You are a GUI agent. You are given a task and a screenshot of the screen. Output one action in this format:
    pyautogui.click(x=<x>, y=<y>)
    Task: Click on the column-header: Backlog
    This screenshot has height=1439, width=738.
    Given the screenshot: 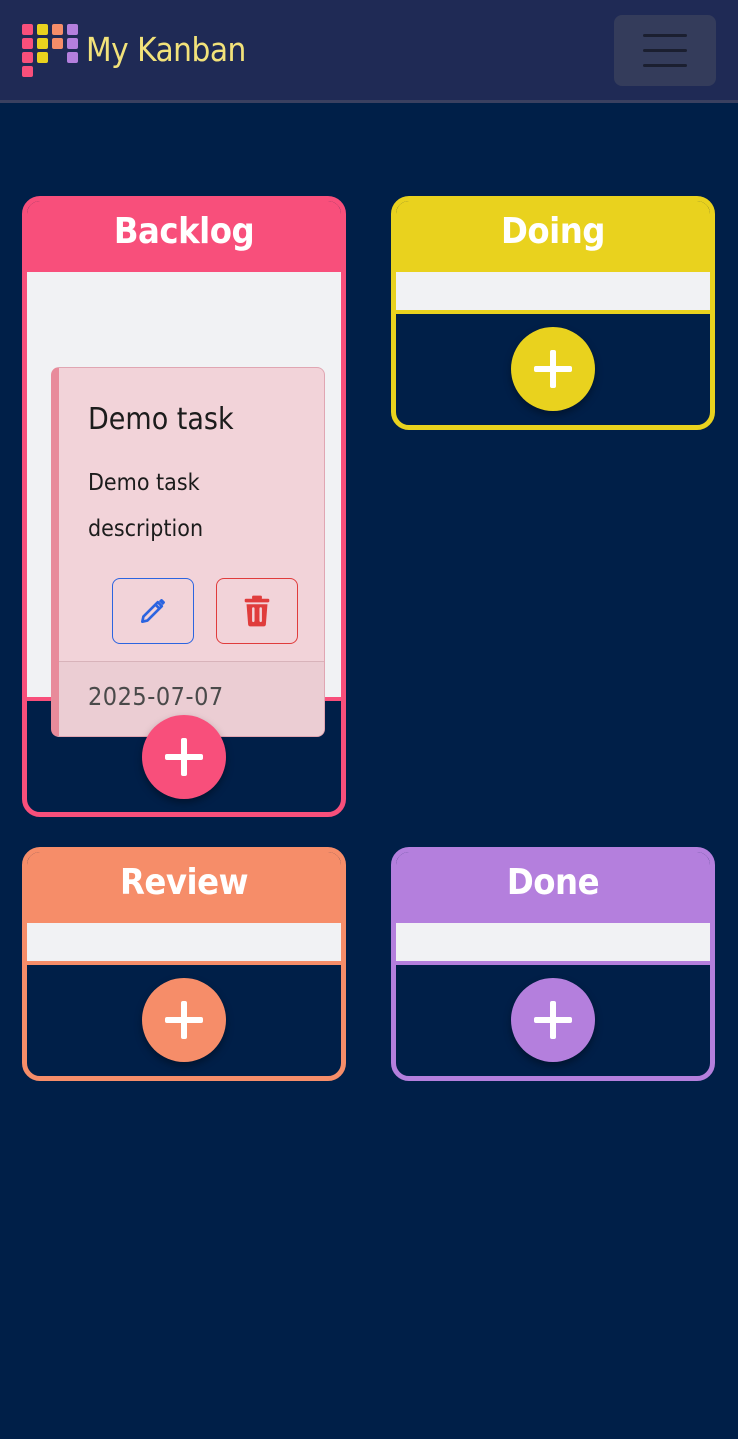 What is the action you would take?
    pyautogui.click(x=184, y=236)
    